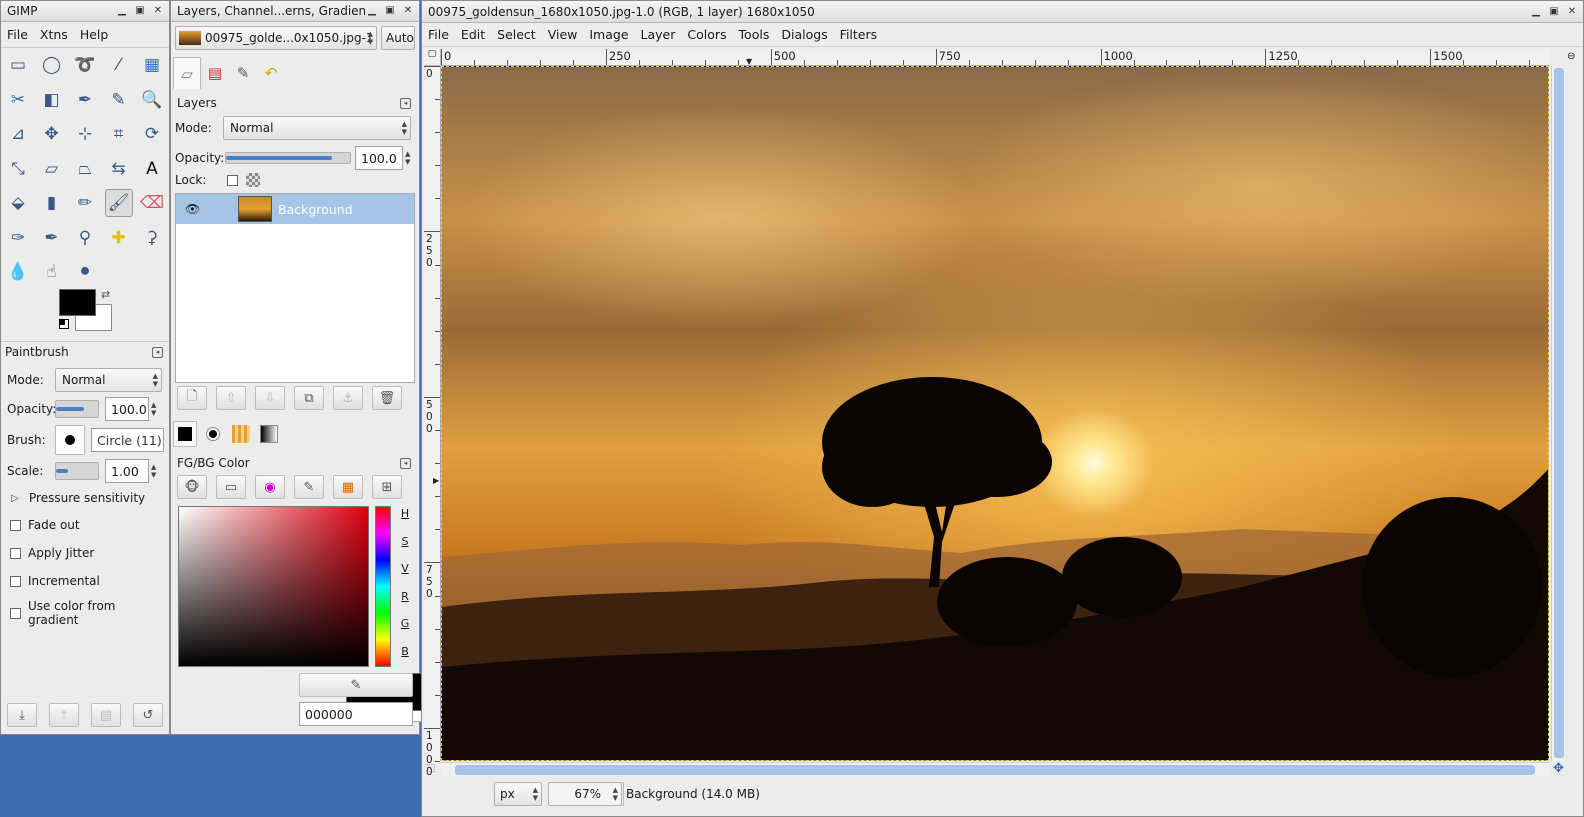  What do you see at coordinates (119, 169) in the screenshot?
I see `flip-icon: ⇆` at bounding box center [119, 169].